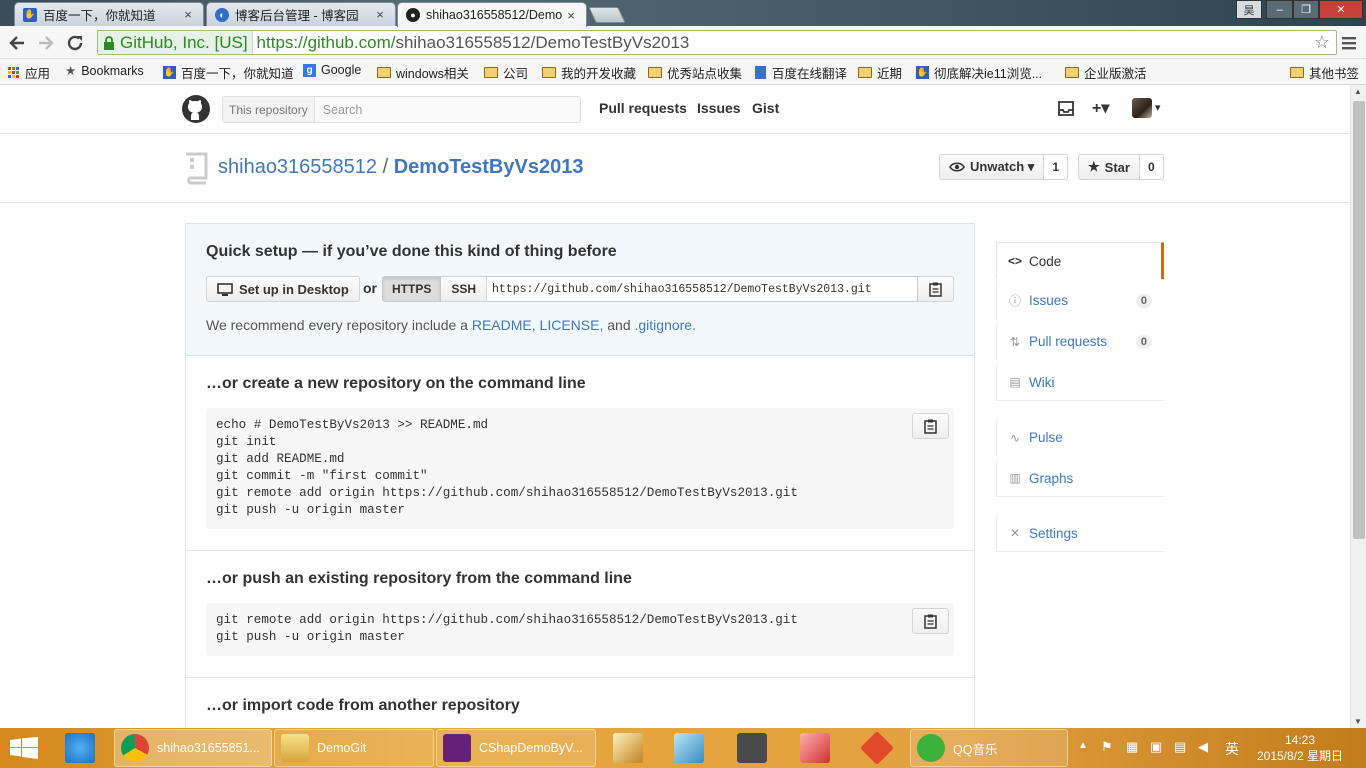 The width and height of the screenshot is (1366, 768). What do you see at coordinates (877, 748) in the screenshot?
I see `git-icon` at bounding box center [877, 748].